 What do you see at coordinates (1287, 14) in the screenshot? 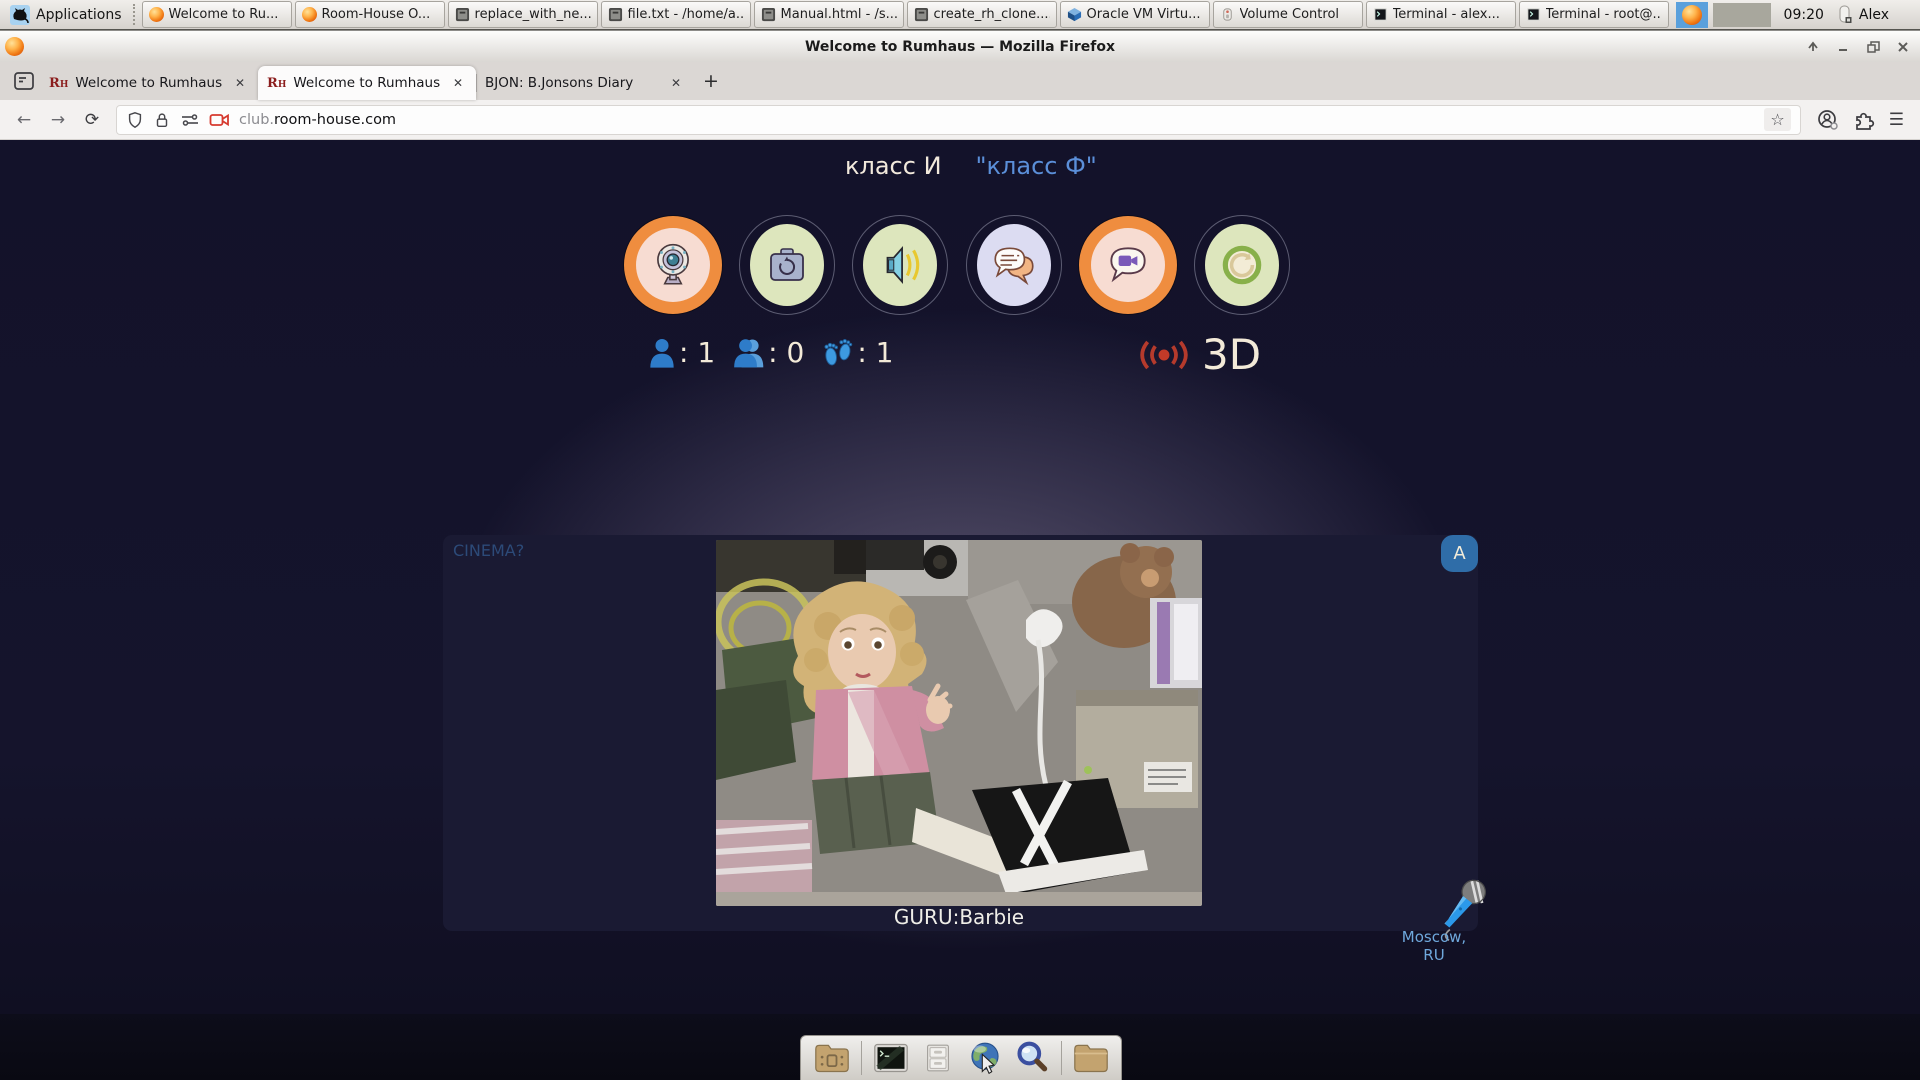
I see `taskbar-window-volume: Volume Control` at bounding box center [1287, 14].